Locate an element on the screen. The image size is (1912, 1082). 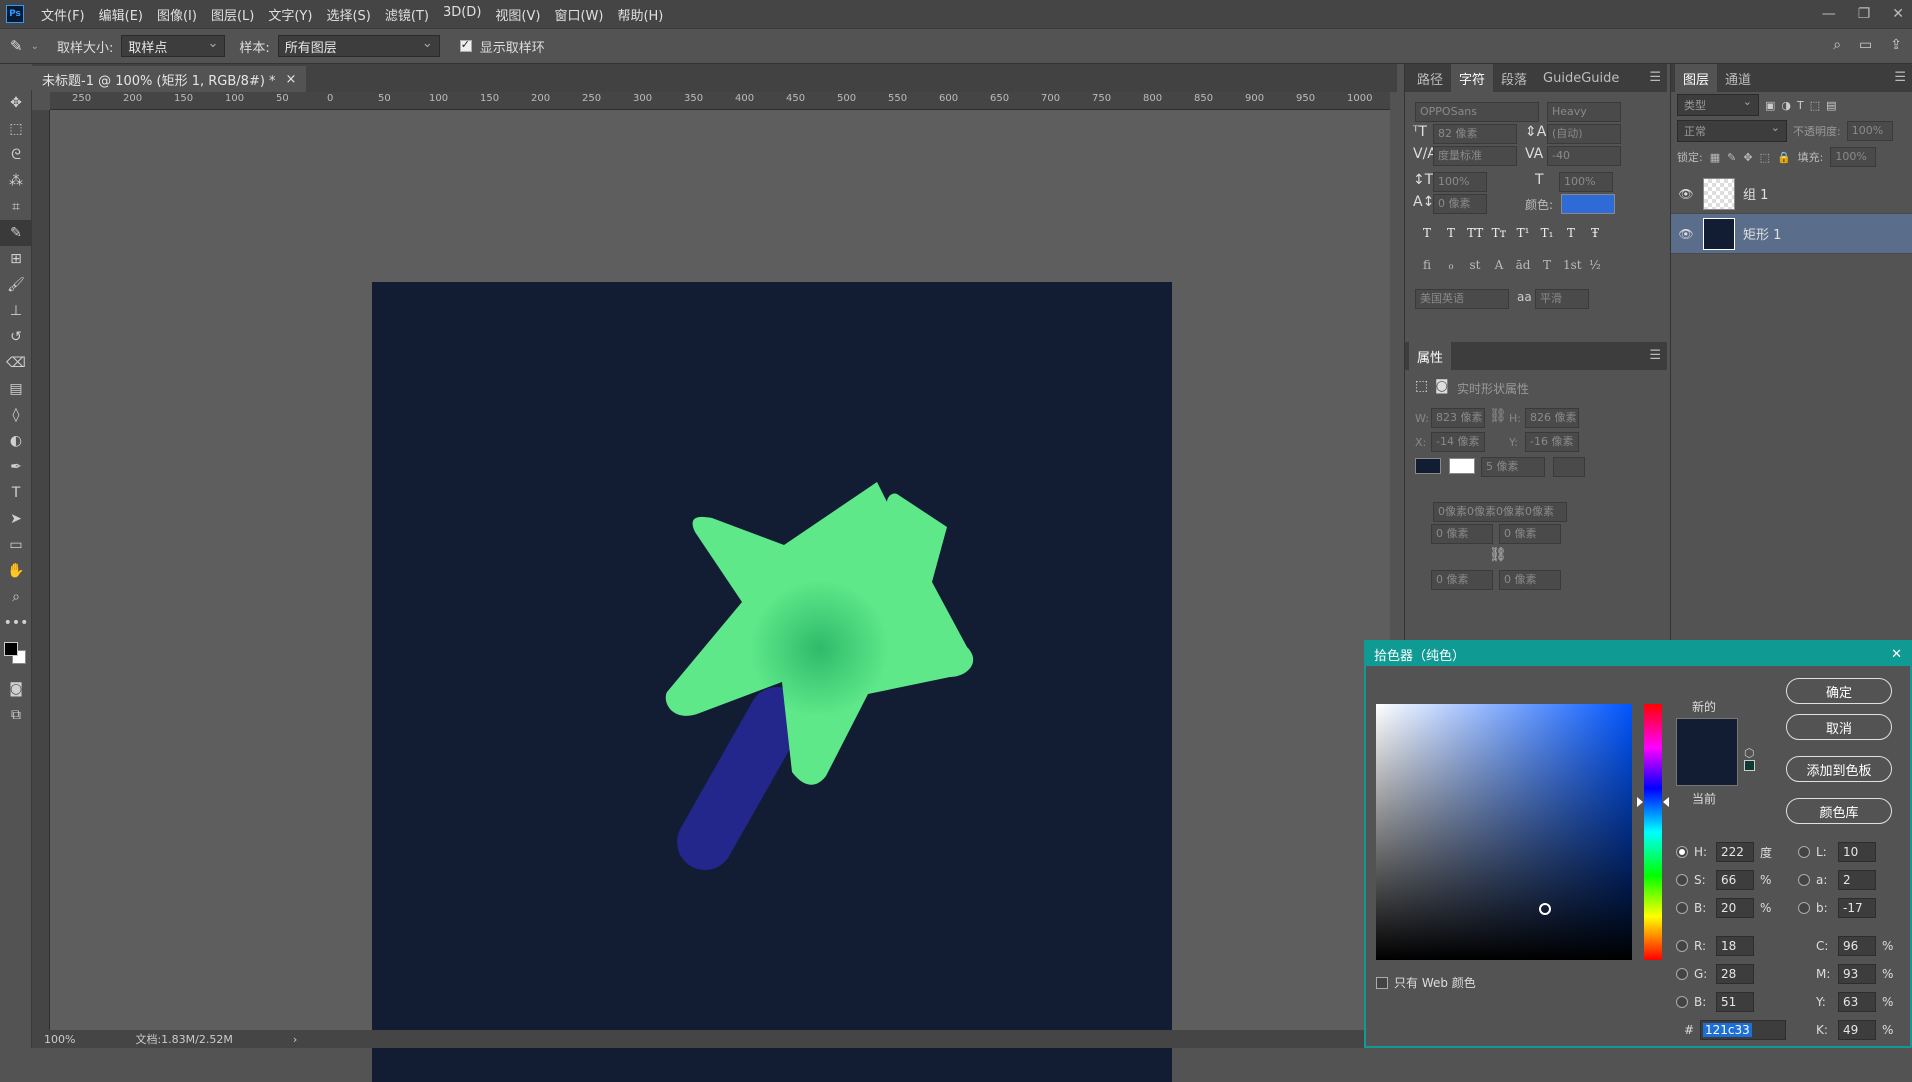
menu-item: 3D(D) is located at coordinates (462, 14).